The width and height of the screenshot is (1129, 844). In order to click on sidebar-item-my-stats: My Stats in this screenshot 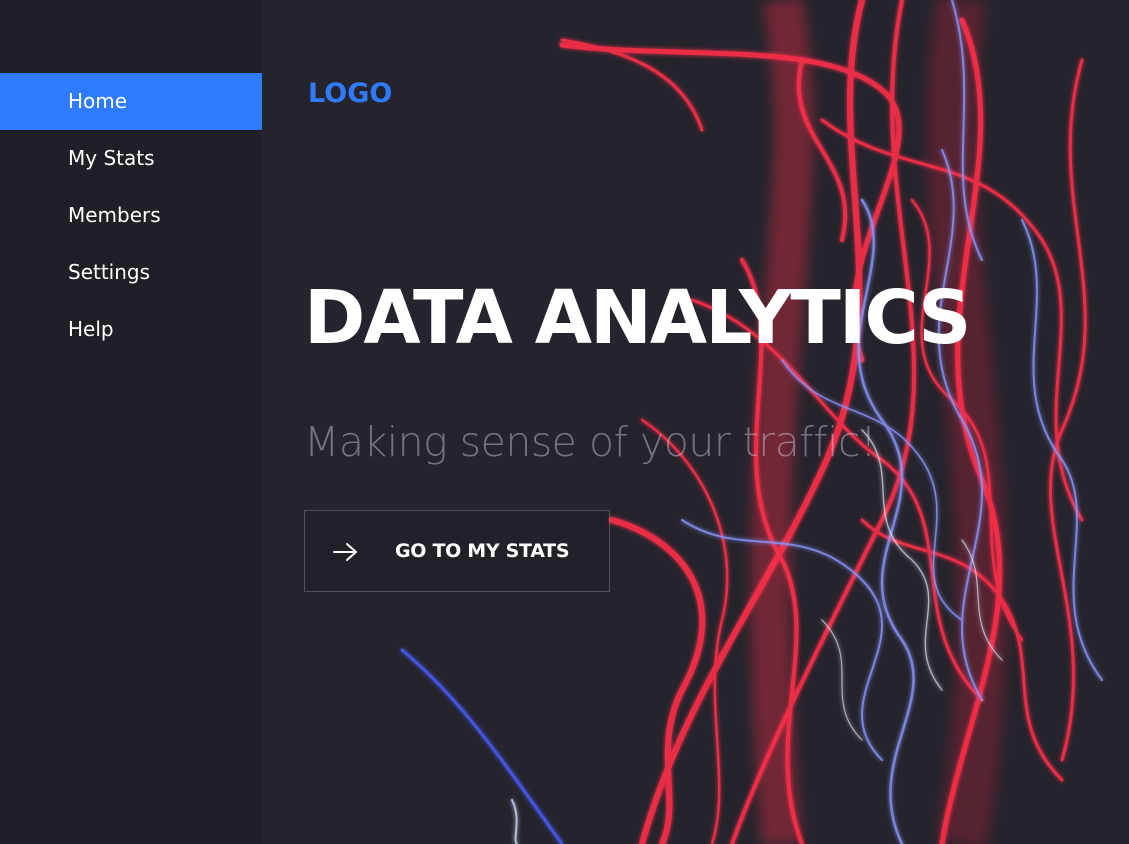, I will do `click(131, 158)`.